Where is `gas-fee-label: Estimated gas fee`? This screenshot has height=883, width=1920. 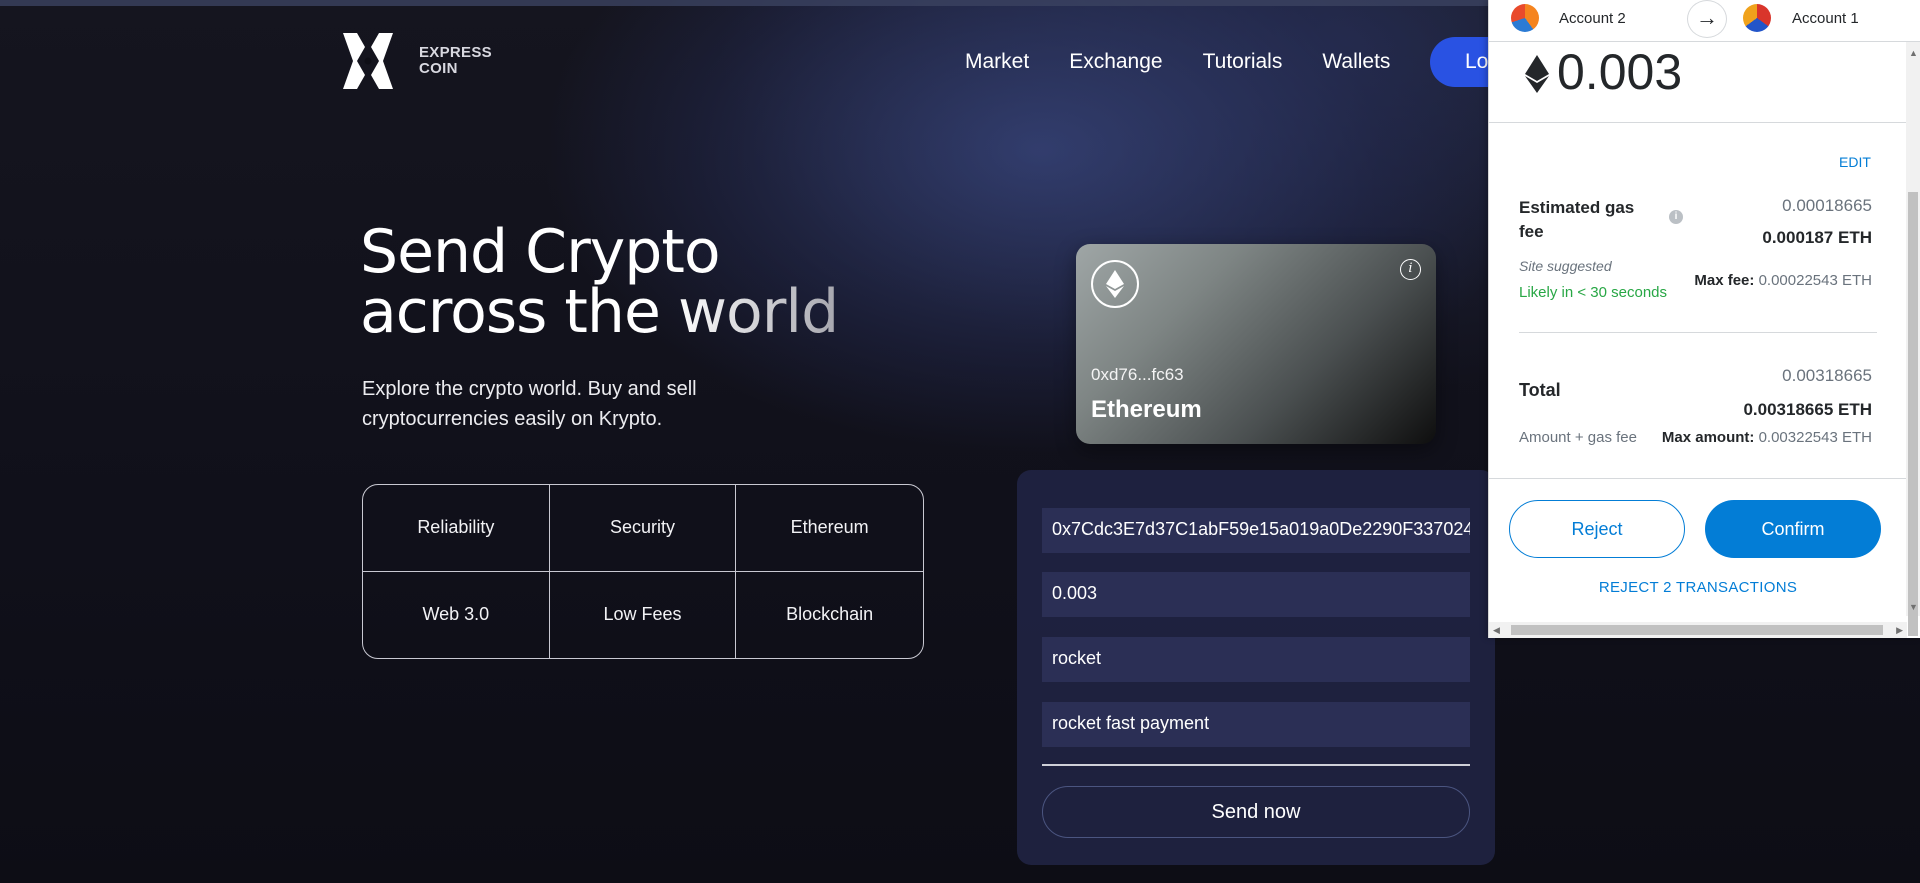
gas-fee-label: Estimated gas fee is located at coordinates (1577, 219).